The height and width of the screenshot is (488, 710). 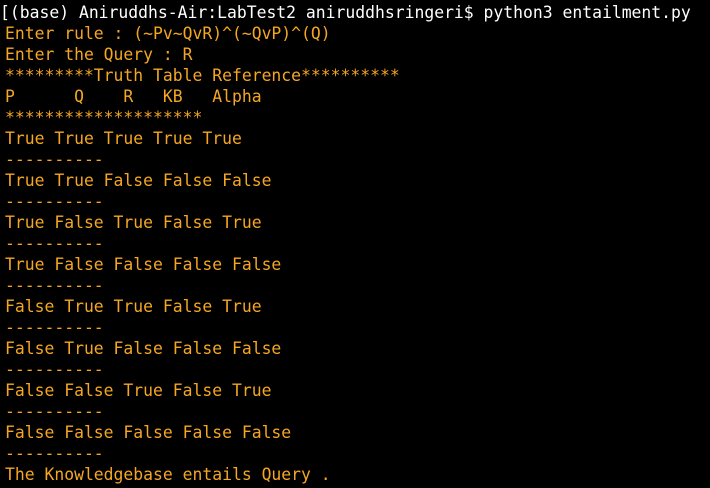 What do you see at coordinates (168, 474) in the screenshot?
I see `entailment-conclusion: The Knowledgebase entails Query .` at bounding box center [168, 474].